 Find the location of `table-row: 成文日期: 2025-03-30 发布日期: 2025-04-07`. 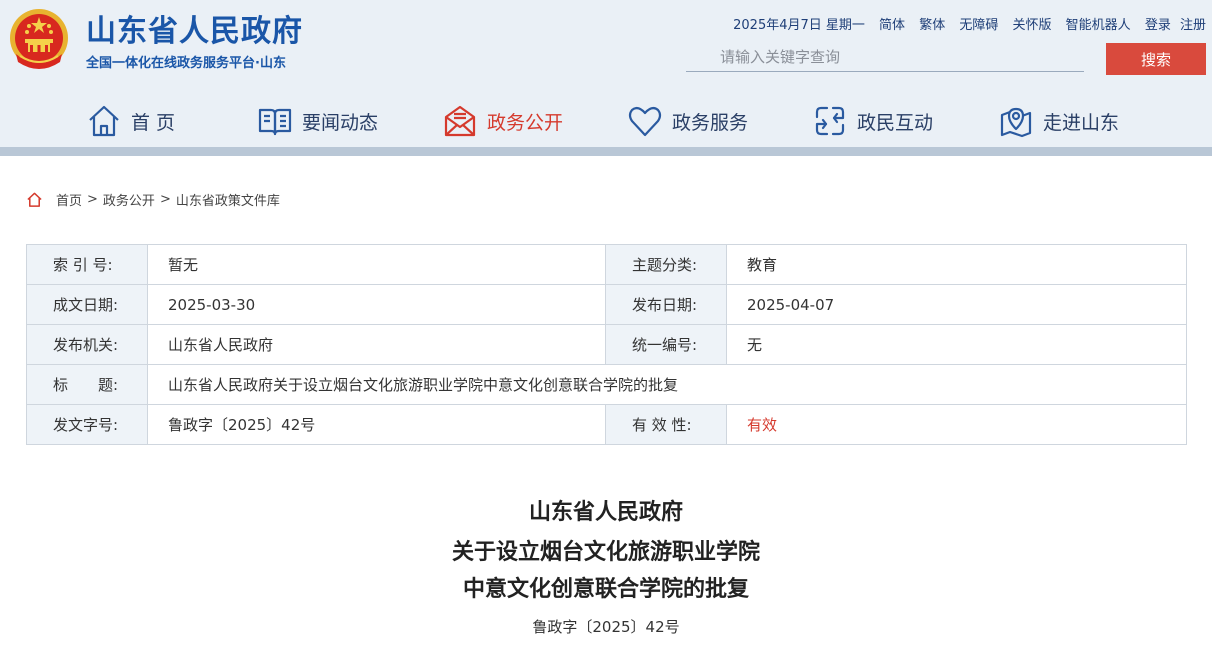

table-row: 成文日期: 2025-03-30 发布日期: 2025-04-07 is located at coordinates (606, 304).